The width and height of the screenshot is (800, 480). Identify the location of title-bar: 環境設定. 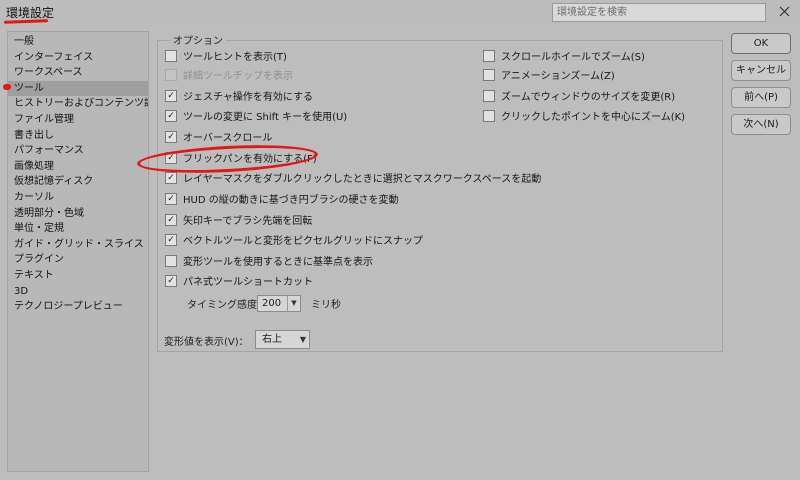
(400, 12).